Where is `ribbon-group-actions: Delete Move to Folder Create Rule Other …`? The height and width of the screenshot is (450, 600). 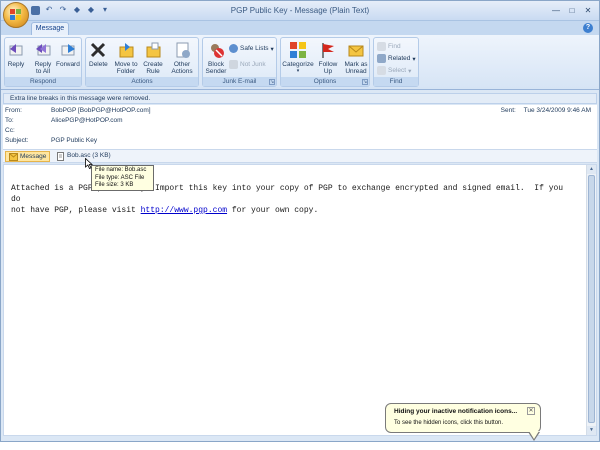
ribbon-group-actions: Delete Move to Folder Create Rule Other … is located at coordinates (142, 62).